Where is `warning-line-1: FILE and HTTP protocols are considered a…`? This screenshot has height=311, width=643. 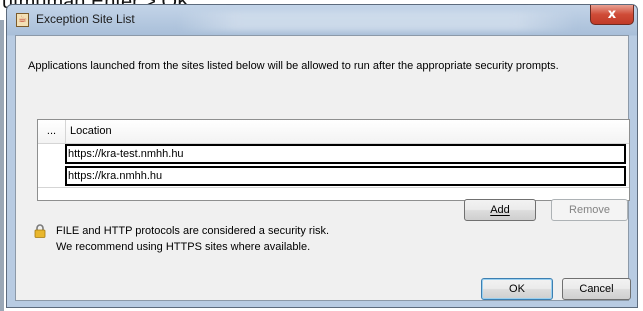
warning-line-1: FILE and HTTP protocols are considered a… is located at coordinates (193, 231).